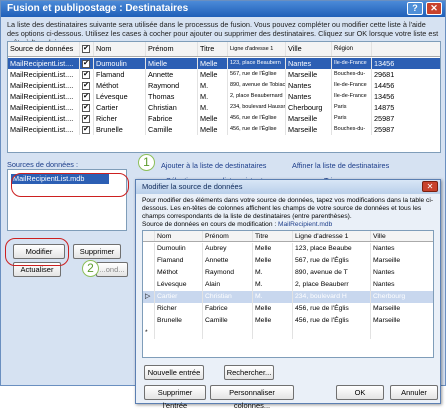 The image size is (446, 409). Describe the element at coordinates (402, 333) in the screenshot. I see `row-ville` at that location.